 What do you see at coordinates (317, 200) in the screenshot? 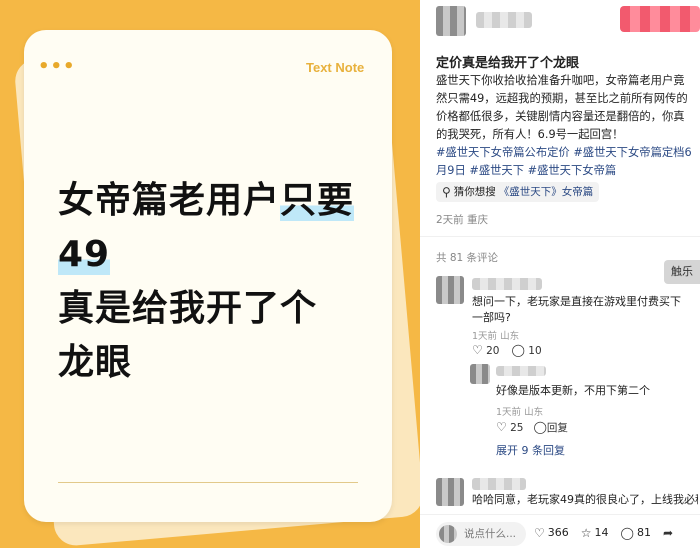
I see `headline-highlight: 只要` at bounding box center [317, 200].